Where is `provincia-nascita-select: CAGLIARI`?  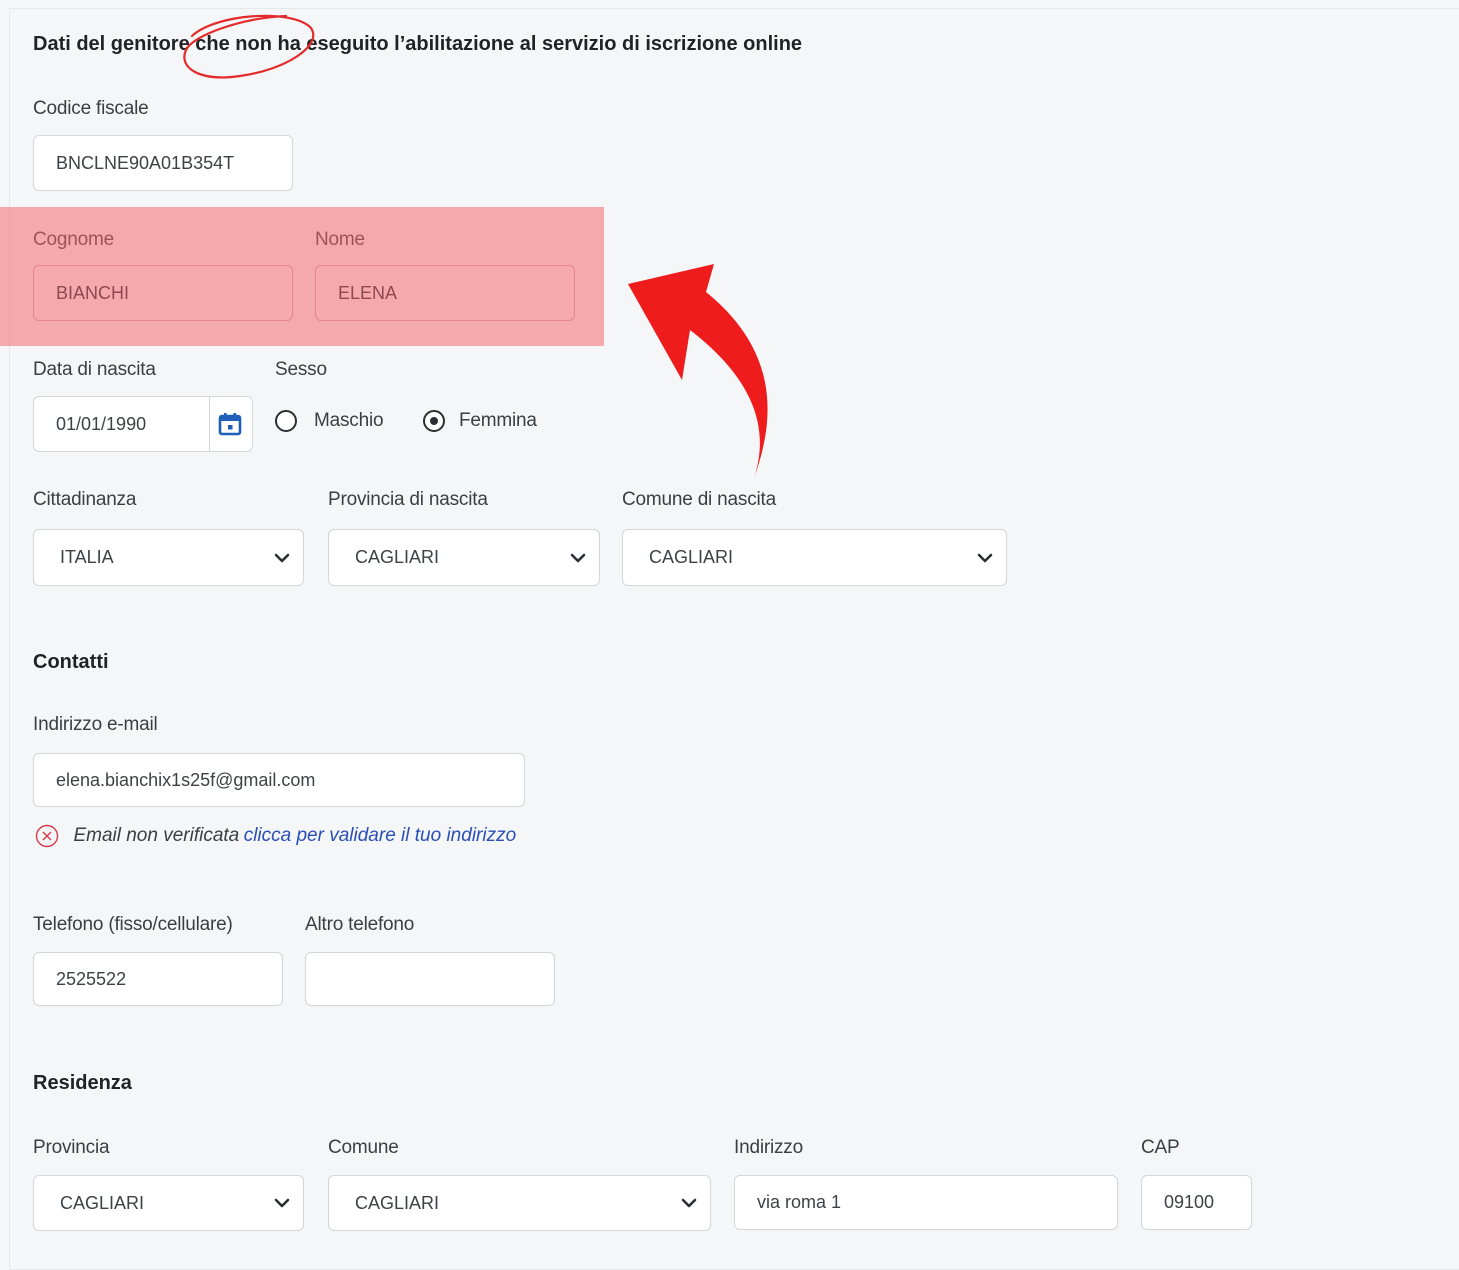
provincia-nascita-select: CAGLIARI is located at coordinates (464, 557).